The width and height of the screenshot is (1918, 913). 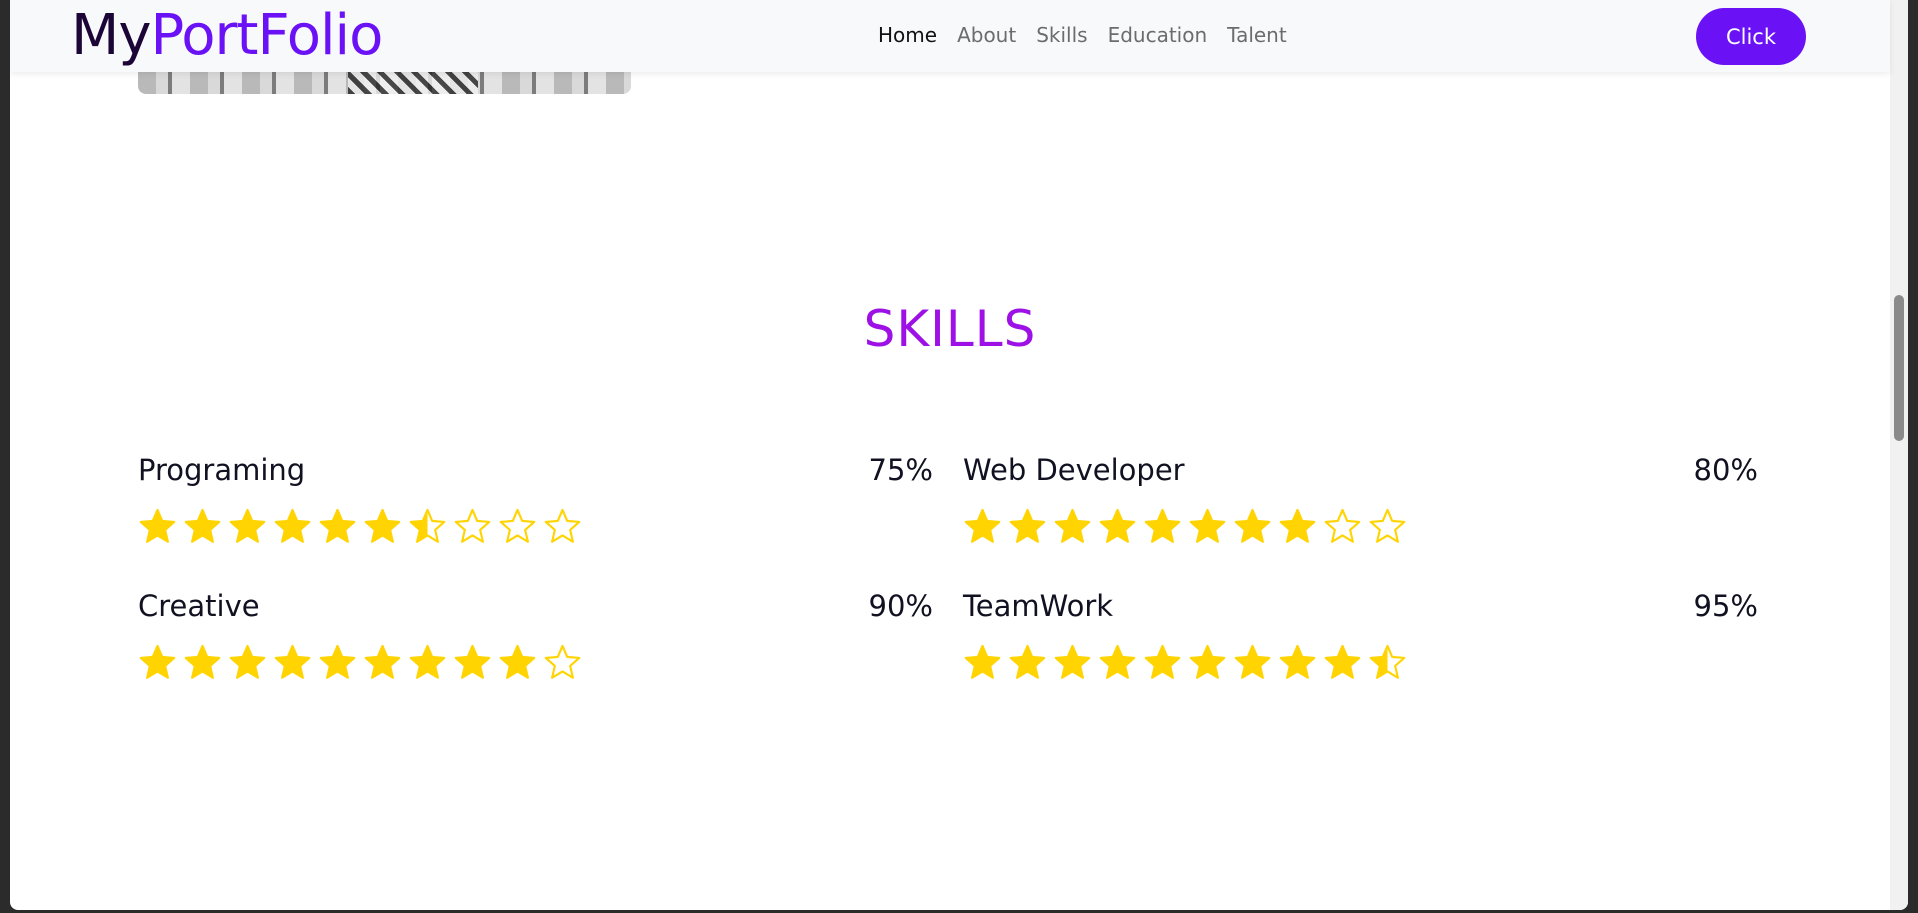 What do you see at coordinates (1038, 606) in the screenshot?
I see `skill-name: TeamWork` at bounding box center [1038, 606].